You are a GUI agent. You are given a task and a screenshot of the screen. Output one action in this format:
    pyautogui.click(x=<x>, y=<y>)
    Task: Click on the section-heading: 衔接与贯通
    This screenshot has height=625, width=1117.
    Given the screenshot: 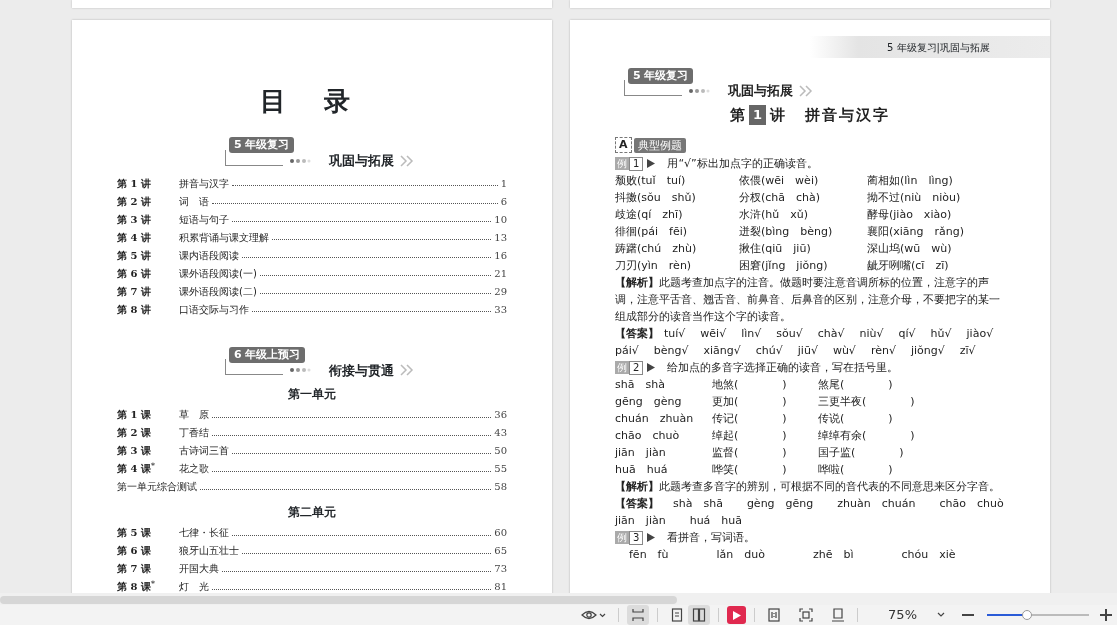 What is the action you would take?
    pyautogui.click(x=361, y=370)
    